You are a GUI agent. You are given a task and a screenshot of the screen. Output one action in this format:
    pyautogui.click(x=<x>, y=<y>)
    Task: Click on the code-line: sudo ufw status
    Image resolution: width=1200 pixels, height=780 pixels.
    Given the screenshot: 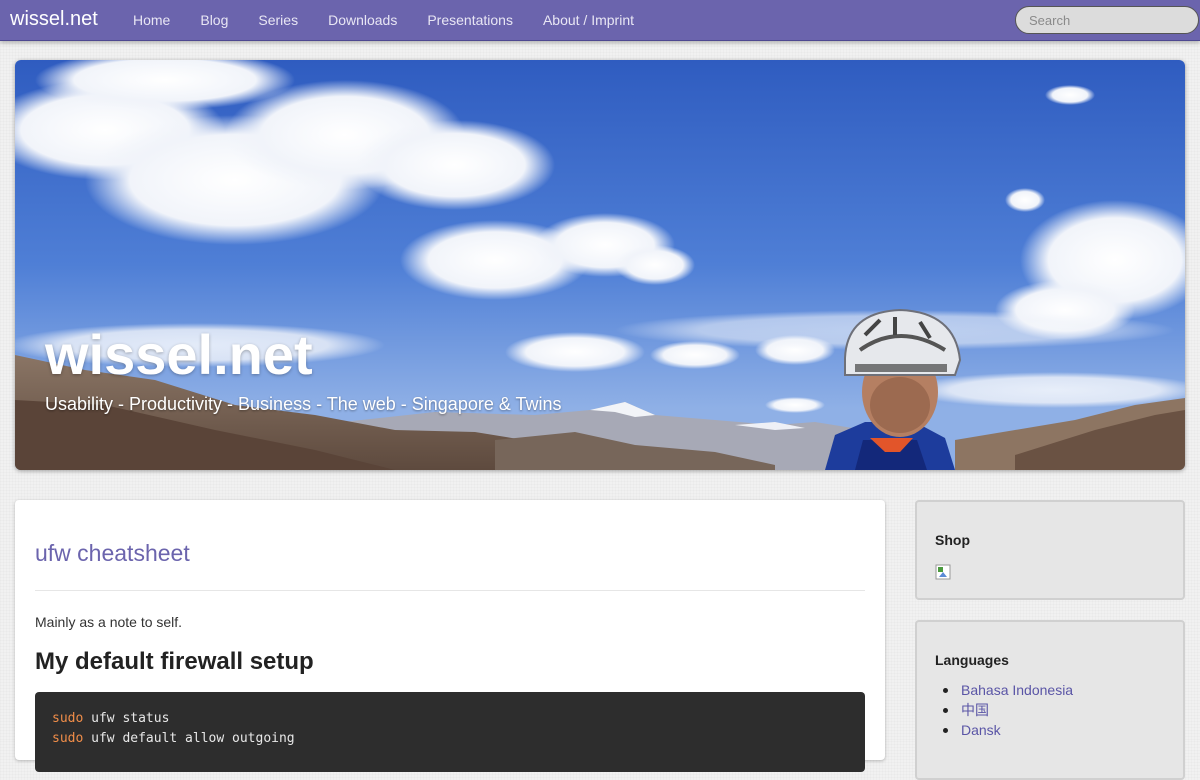 What is the action you would take?
    pyautogui.click(x=458, y=719)
    